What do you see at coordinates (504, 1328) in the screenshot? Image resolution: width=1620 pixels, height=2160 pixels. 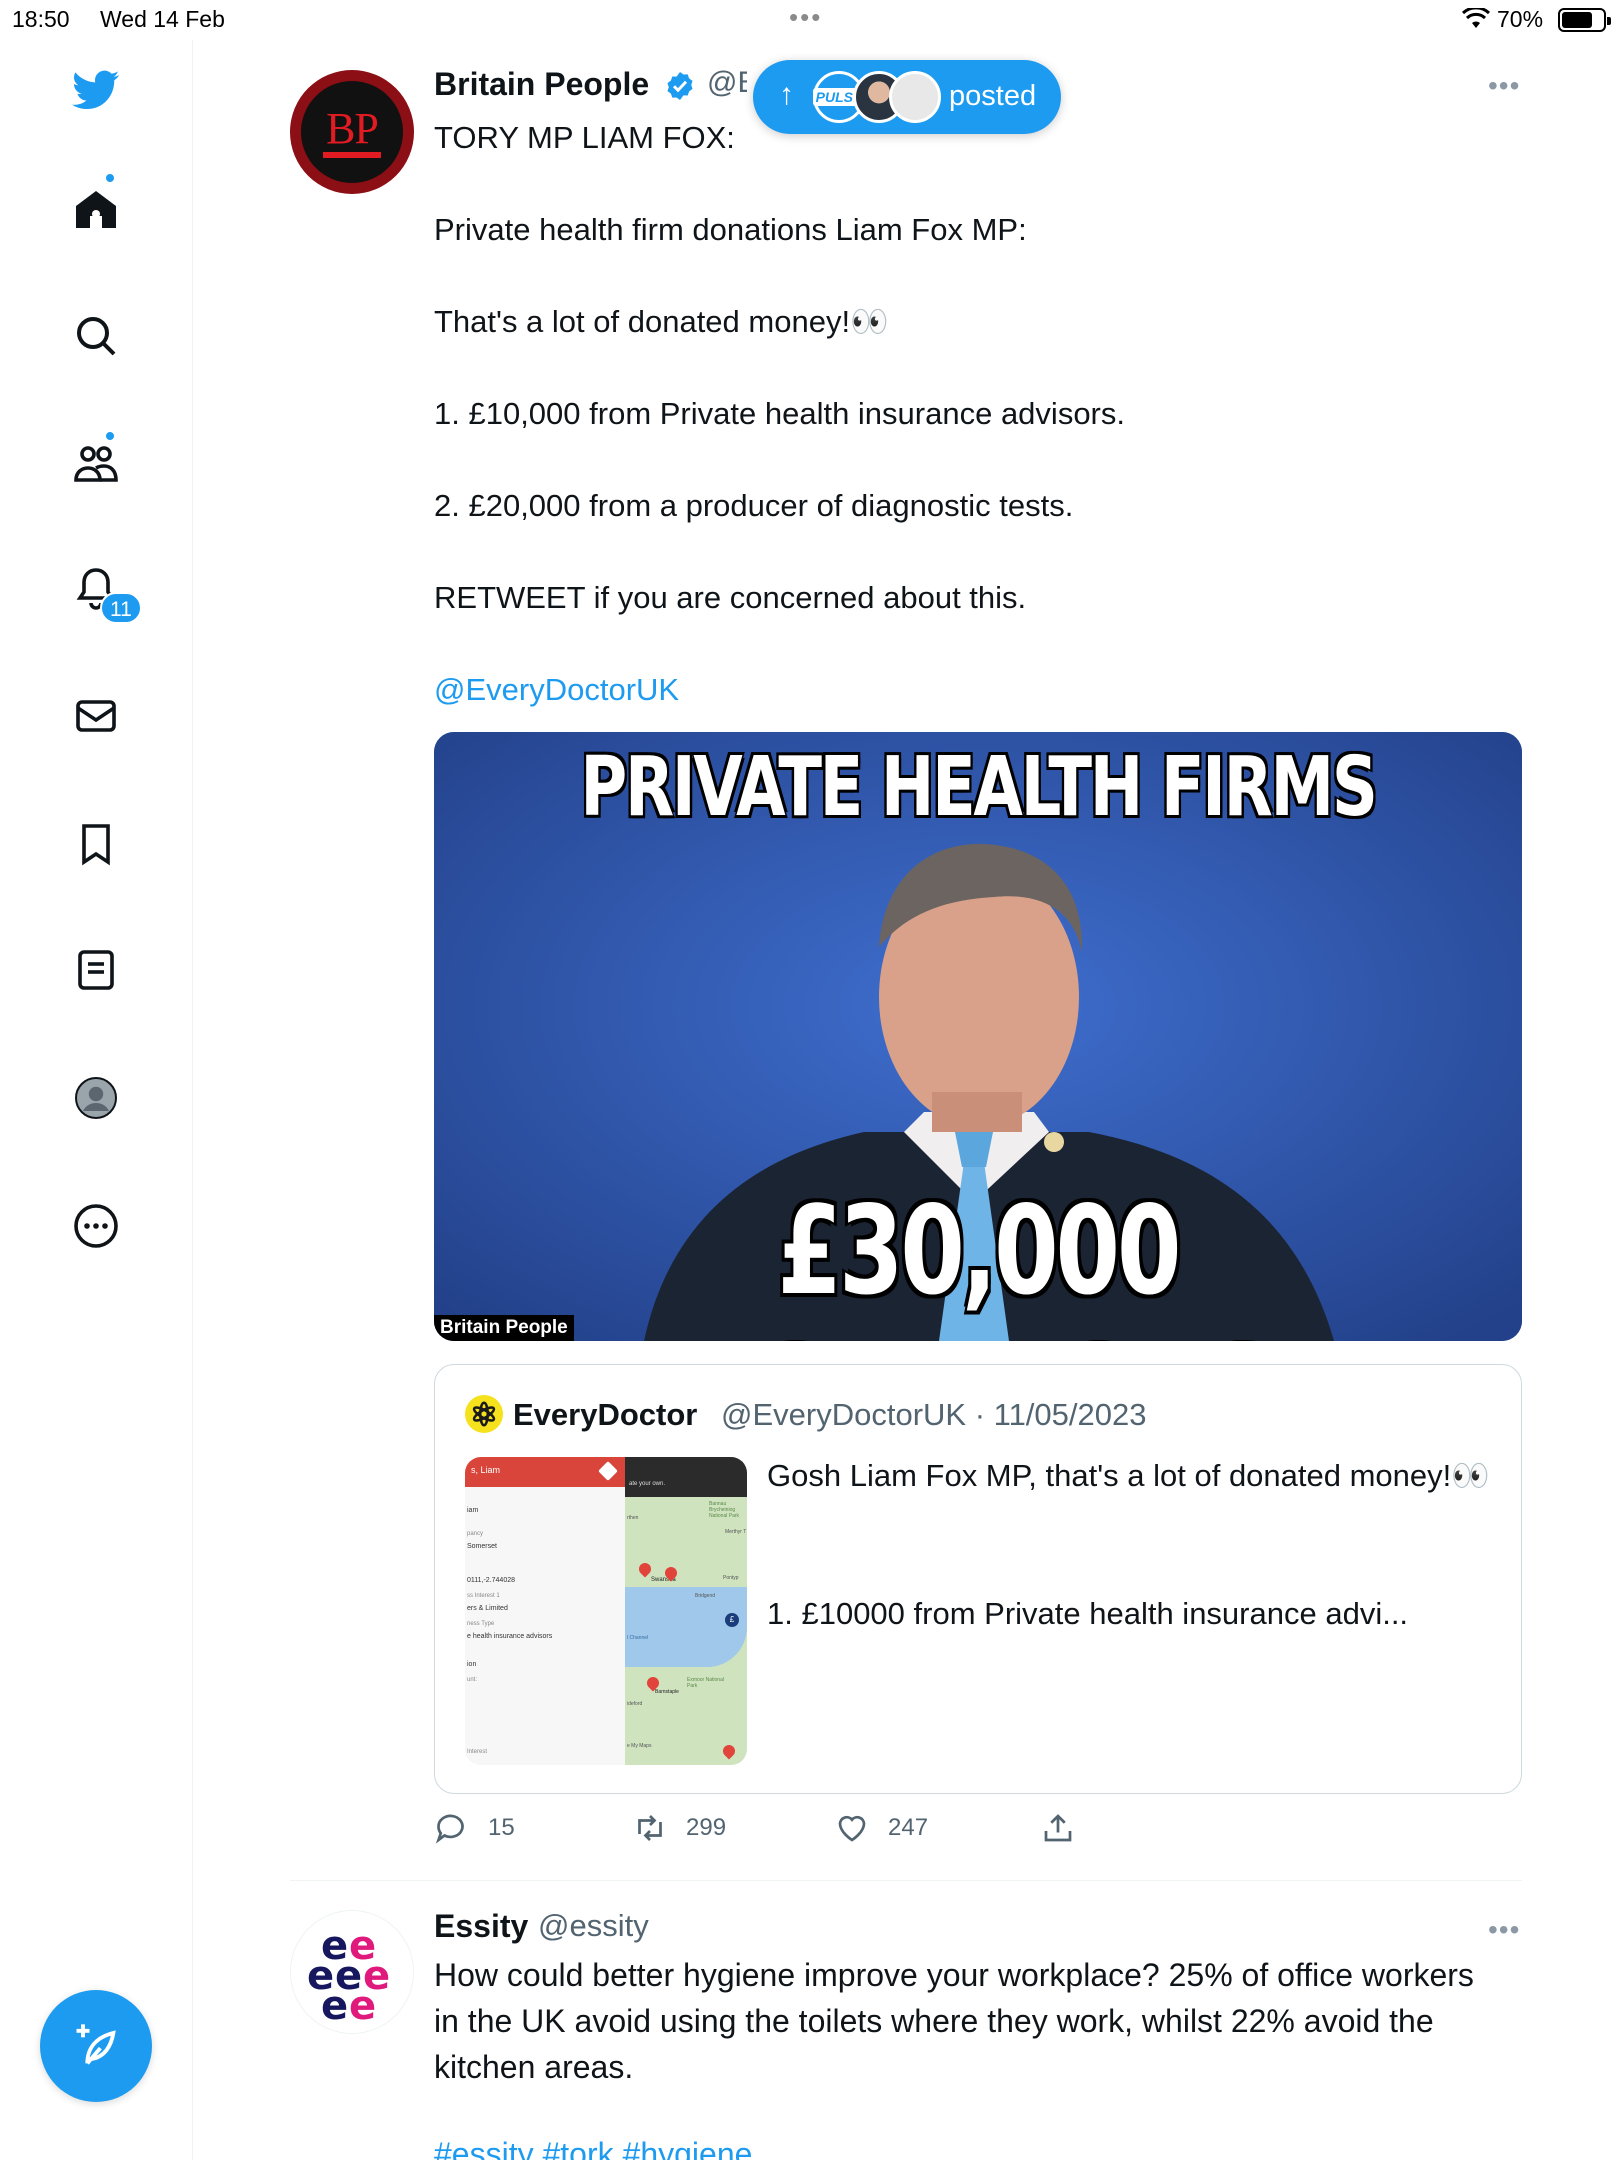 I see `image-credit: Britain People` at bounding box center [504, 1328].